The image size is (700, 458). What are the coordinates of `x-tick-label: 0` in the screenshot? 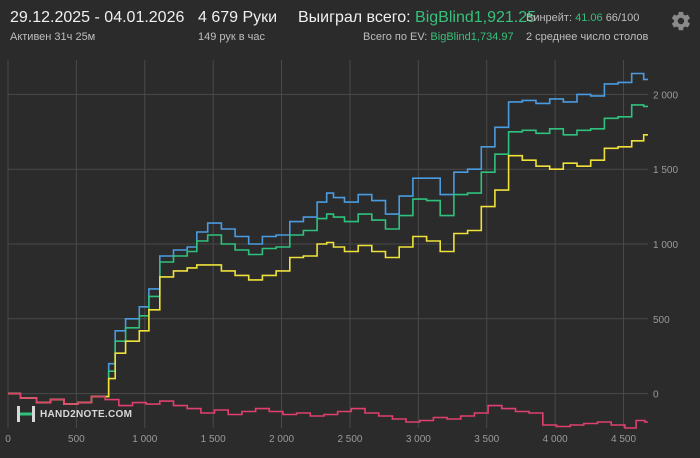 It's located at (8, 439).